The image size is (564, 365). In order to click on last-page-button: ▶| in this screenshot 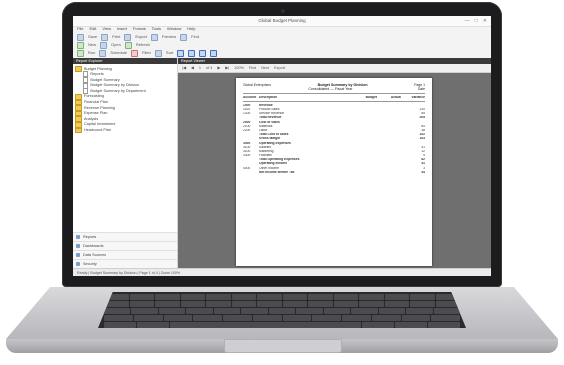, I will do `click(227, 68)`.